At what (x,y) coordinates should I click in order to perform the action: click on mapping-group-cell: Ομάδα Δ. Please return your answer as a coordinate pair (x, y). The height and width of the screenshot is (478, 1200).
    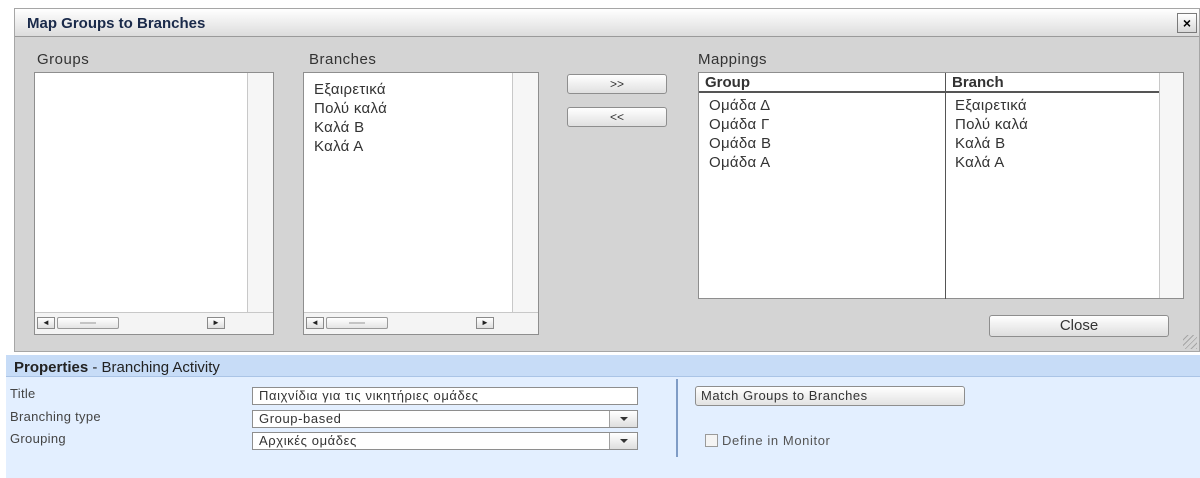
    Looking at the image, I should click on (739, 105).